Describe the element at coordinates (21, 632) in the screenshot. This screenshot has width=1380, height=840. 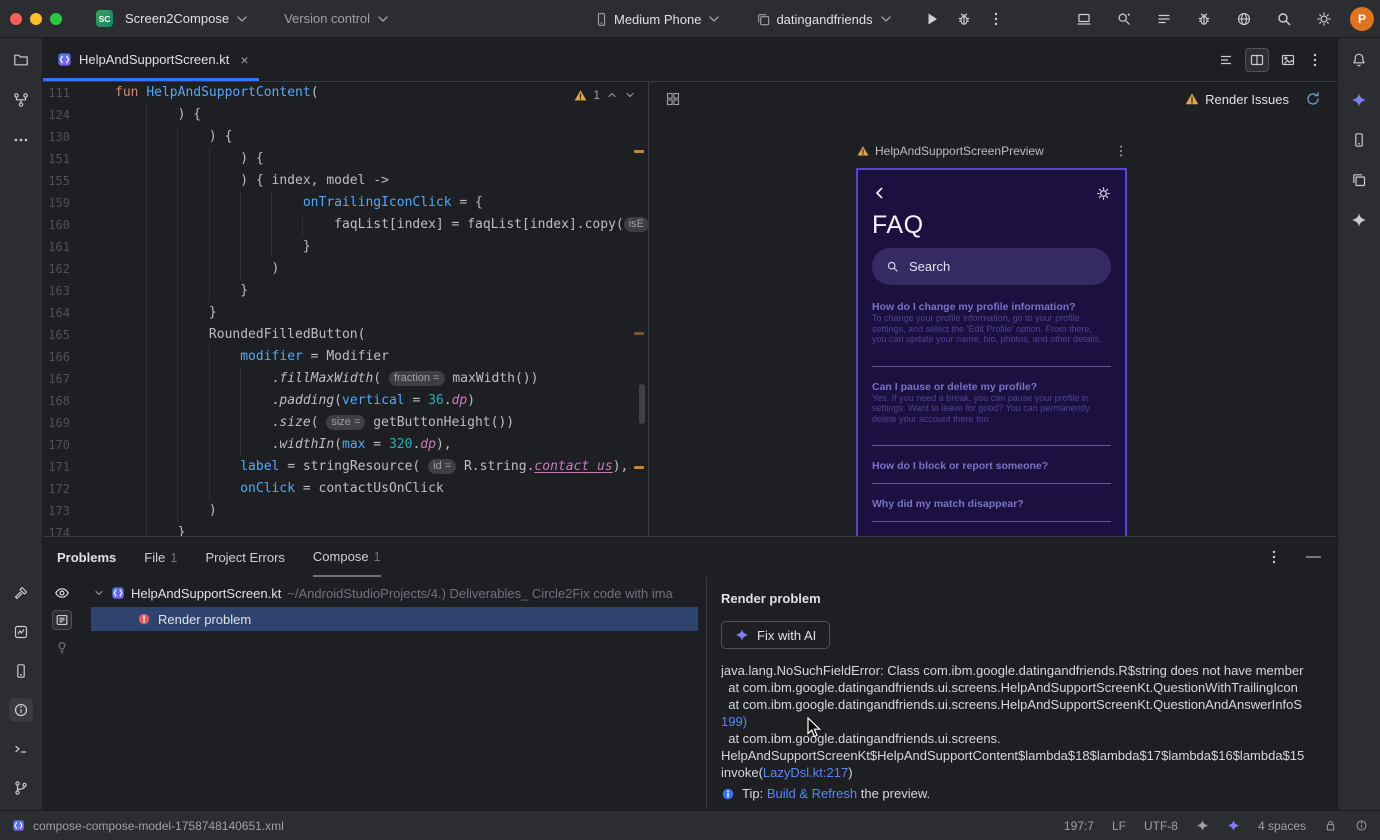
I see `app-quality-insights-button` at that location.